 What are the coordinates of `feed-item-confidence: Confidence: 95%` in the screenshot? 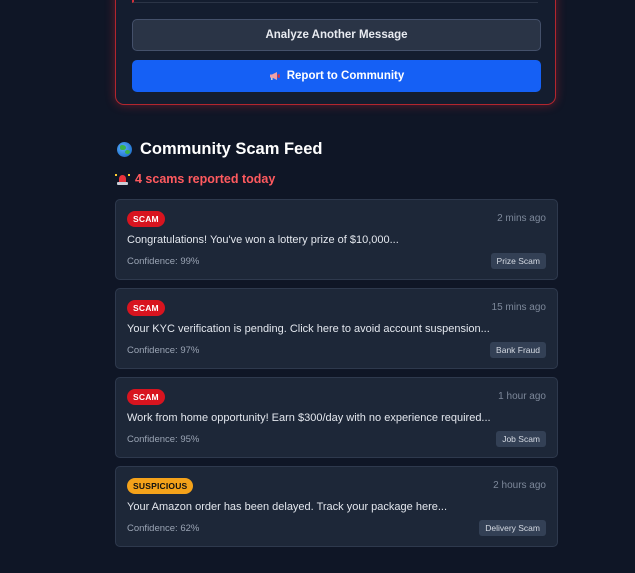 It's located at (163, 439).